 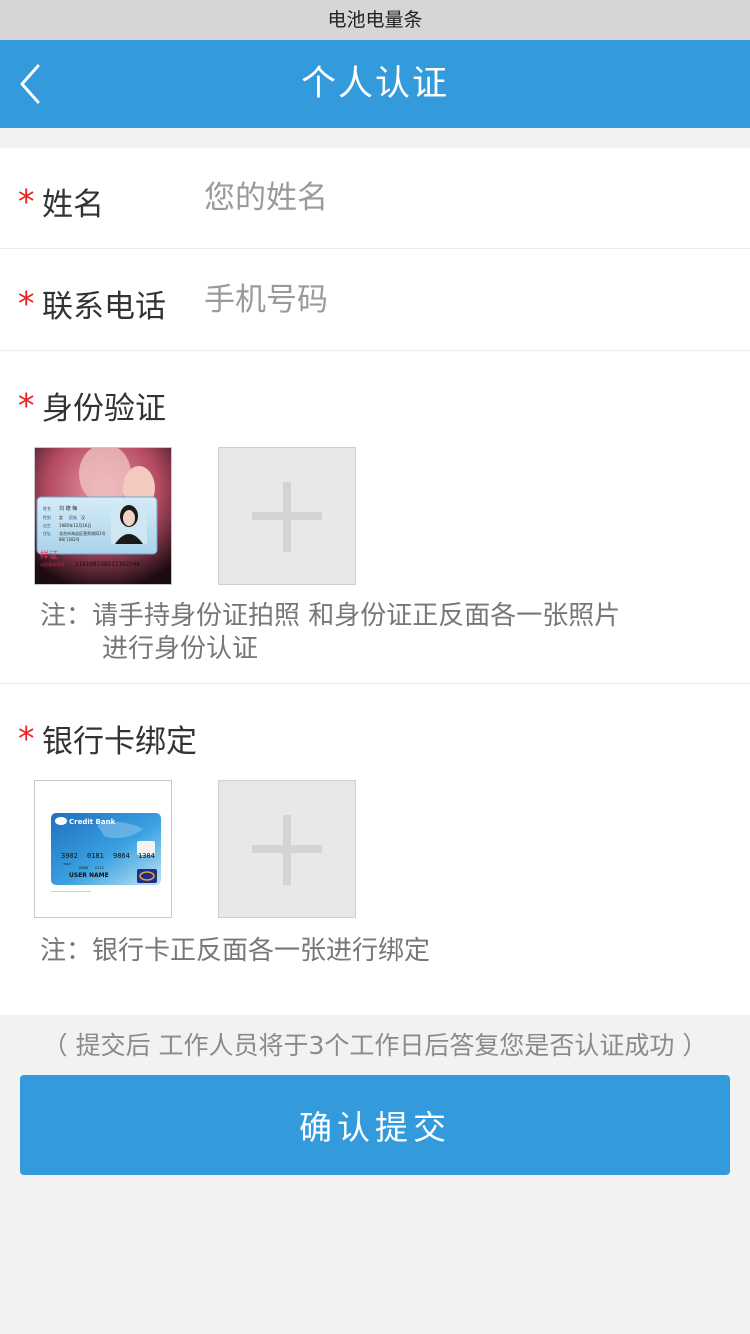 I want to click on card-holder: USER NAME, so click(x=89, y=875).